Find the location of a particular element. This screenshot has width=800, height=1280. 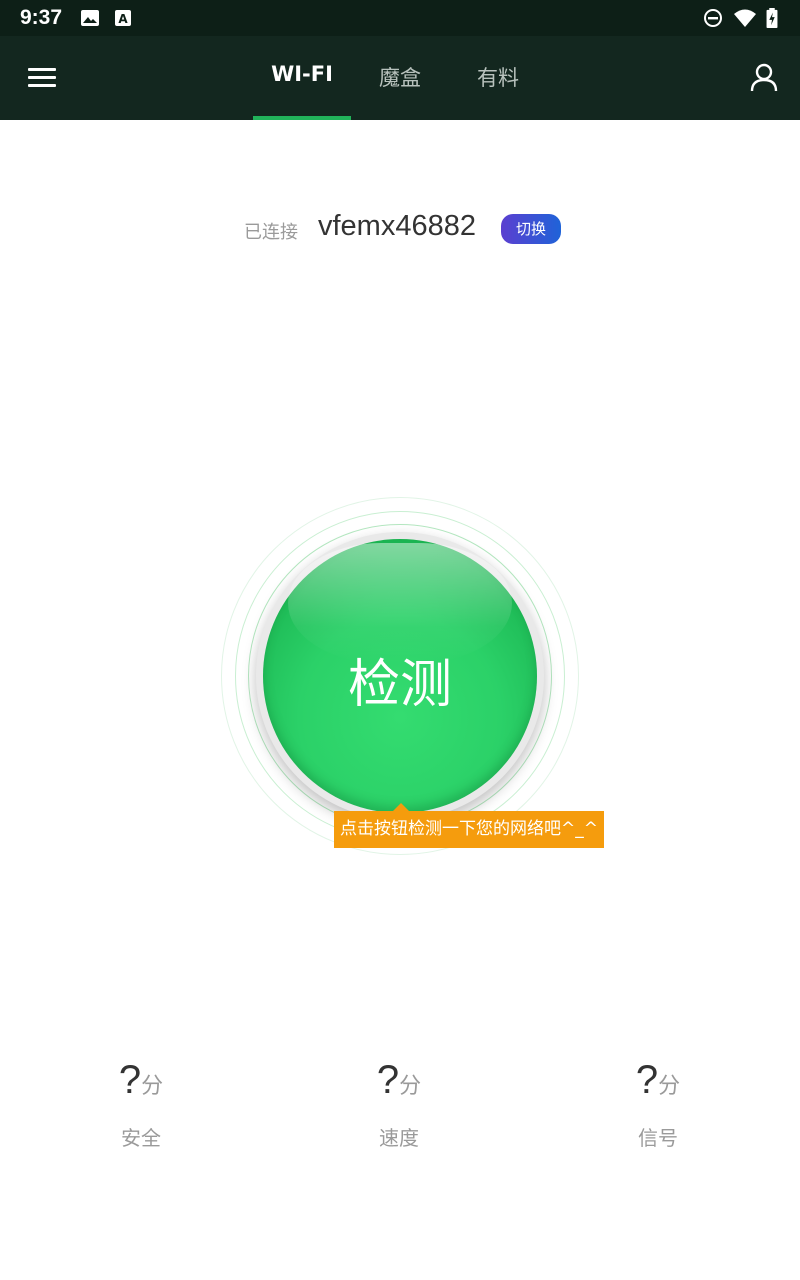

score-signal: ?分 is located at coordinates (658, 1080).